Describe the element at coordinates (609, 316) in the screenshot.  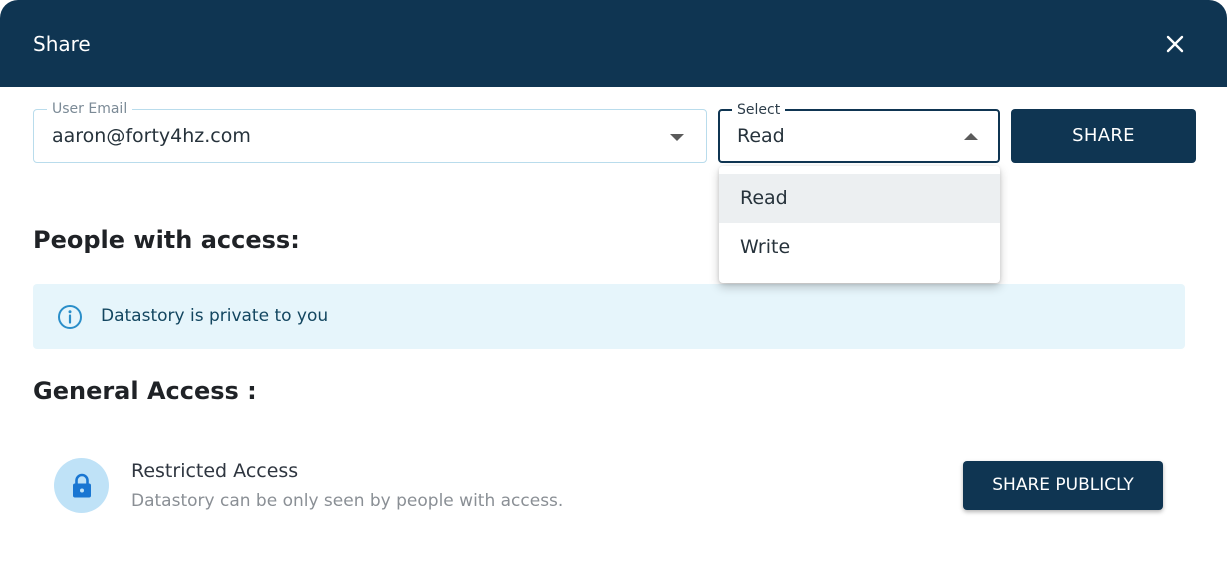
I see `info-banner: Datastory is private to you` at that location.